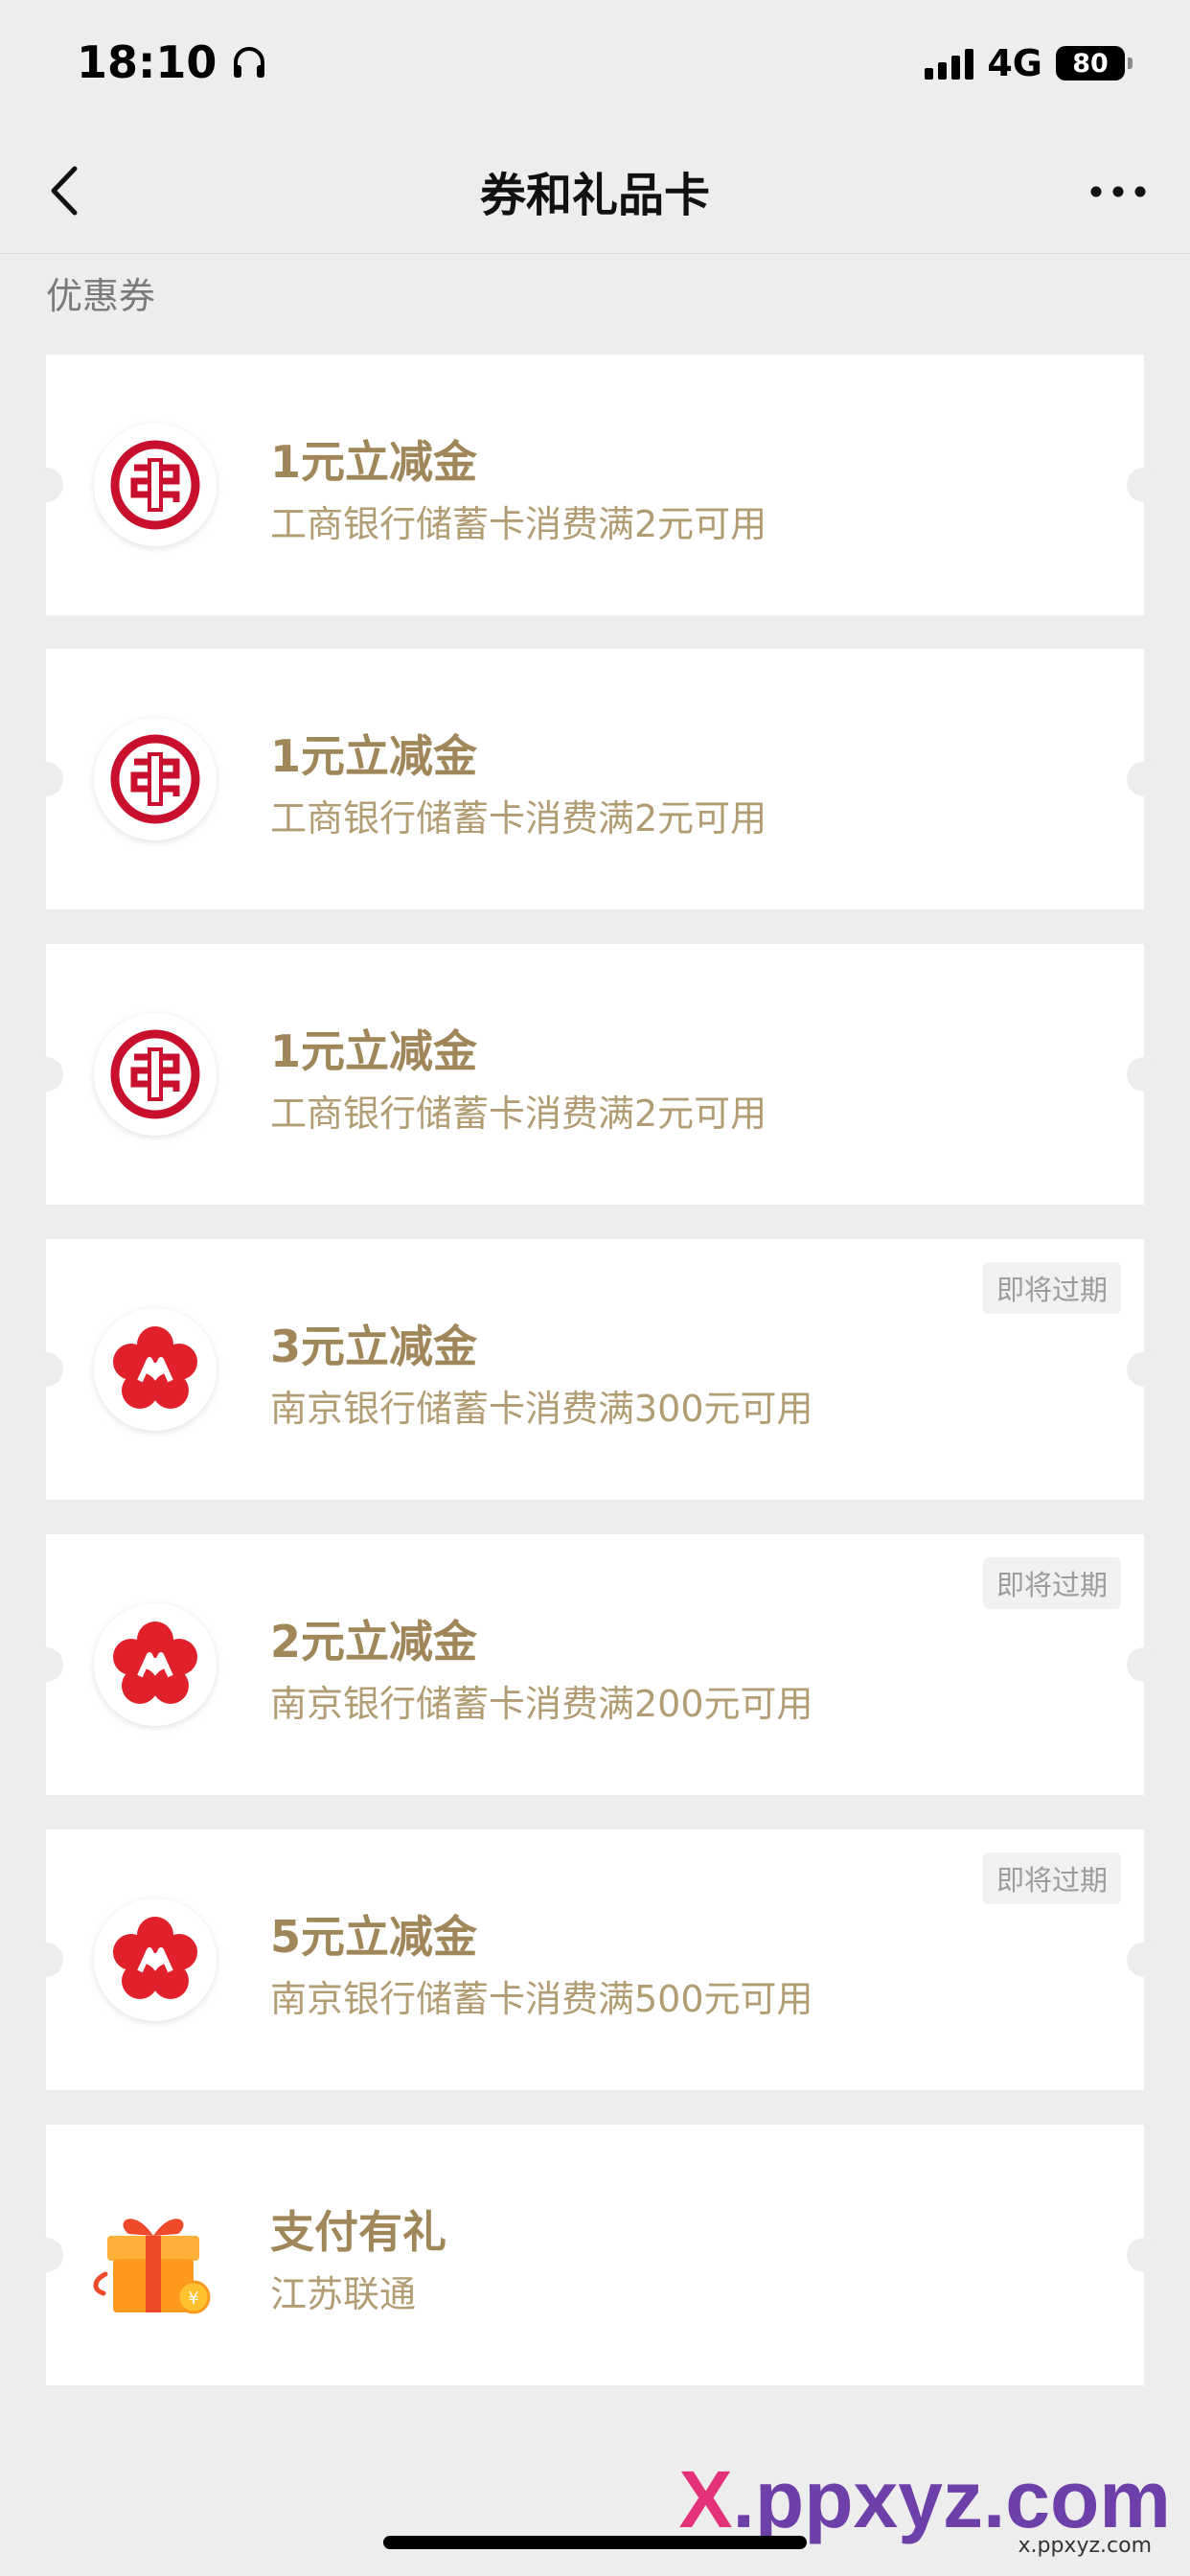 The width and height of the screenshot is (1190, 2576). Describe the element at coordinates (595, 1959) in the screenshot. I see `coupon-card: 即将过期 5元立减金 南京银行储蓄卡消费满500元可用` at that location.